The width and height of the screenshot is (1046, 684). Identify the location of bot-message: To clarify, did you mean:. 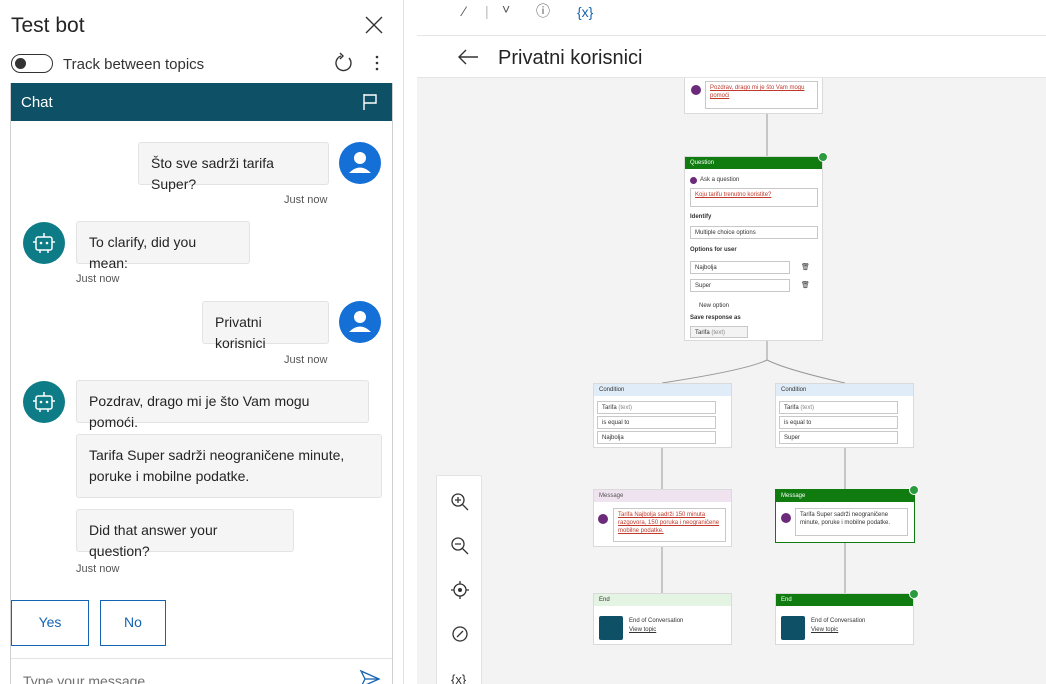
(163, 246).